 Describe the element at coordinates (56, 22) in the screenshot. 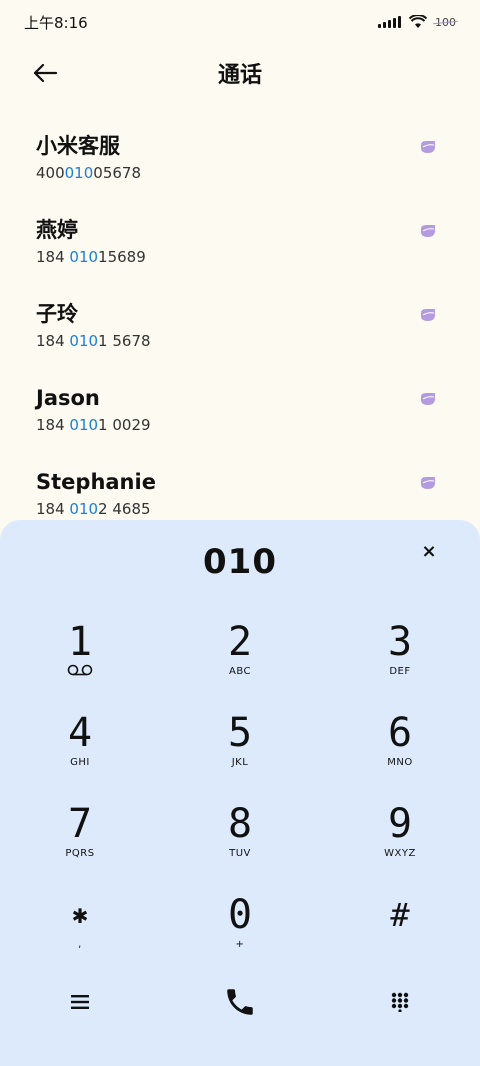

I see `status-time: 上午8:16` at that location.